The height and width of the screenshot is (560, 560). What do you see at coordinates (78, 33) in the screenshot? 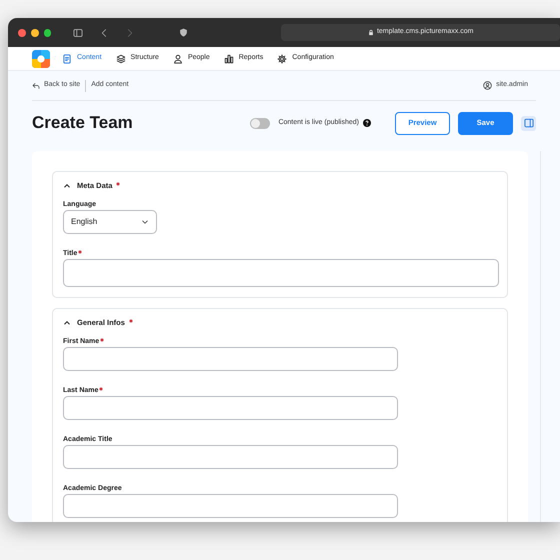
I see `sidebar-toggle-icon` at bounding box center [78, 33].